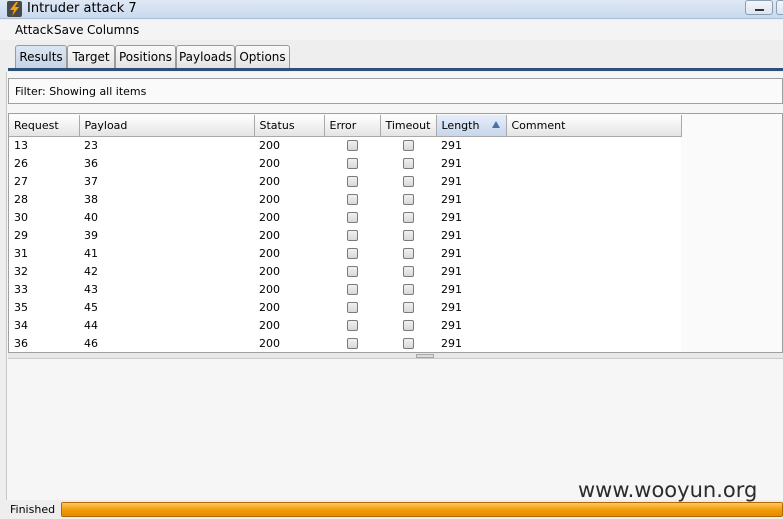  I want to click on column-header-status: Status, so click(289, 126).